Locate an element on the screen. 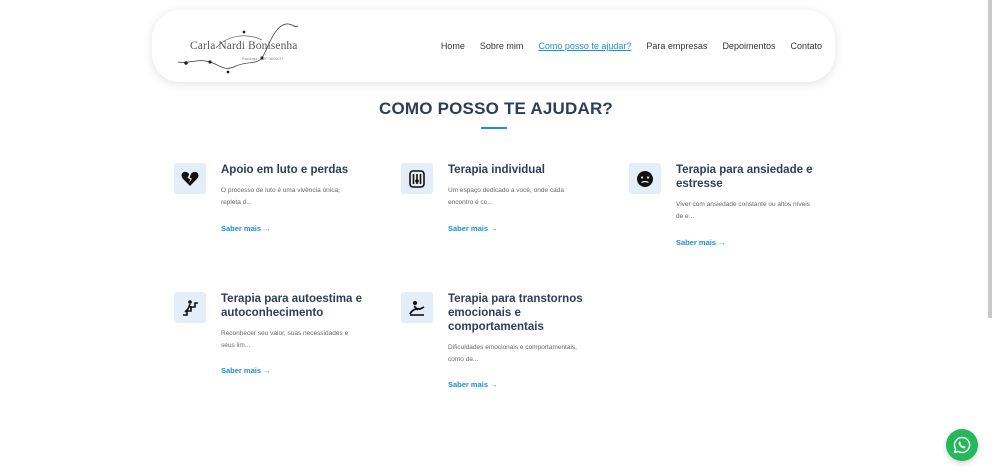  distress-icon is located at coordinates (417, 307).